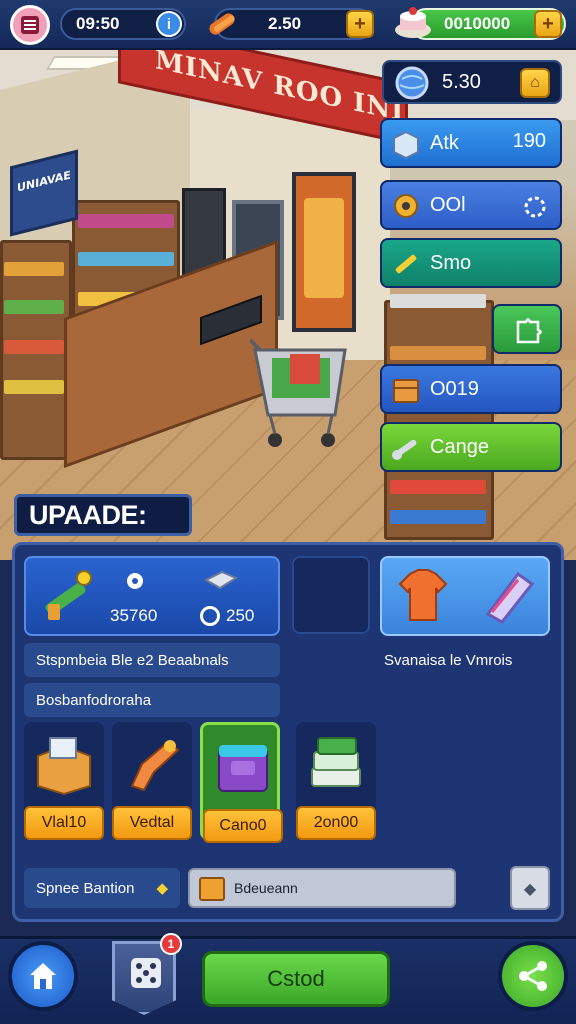  I want to click on map-icon: ⌂, so click(535, 83).